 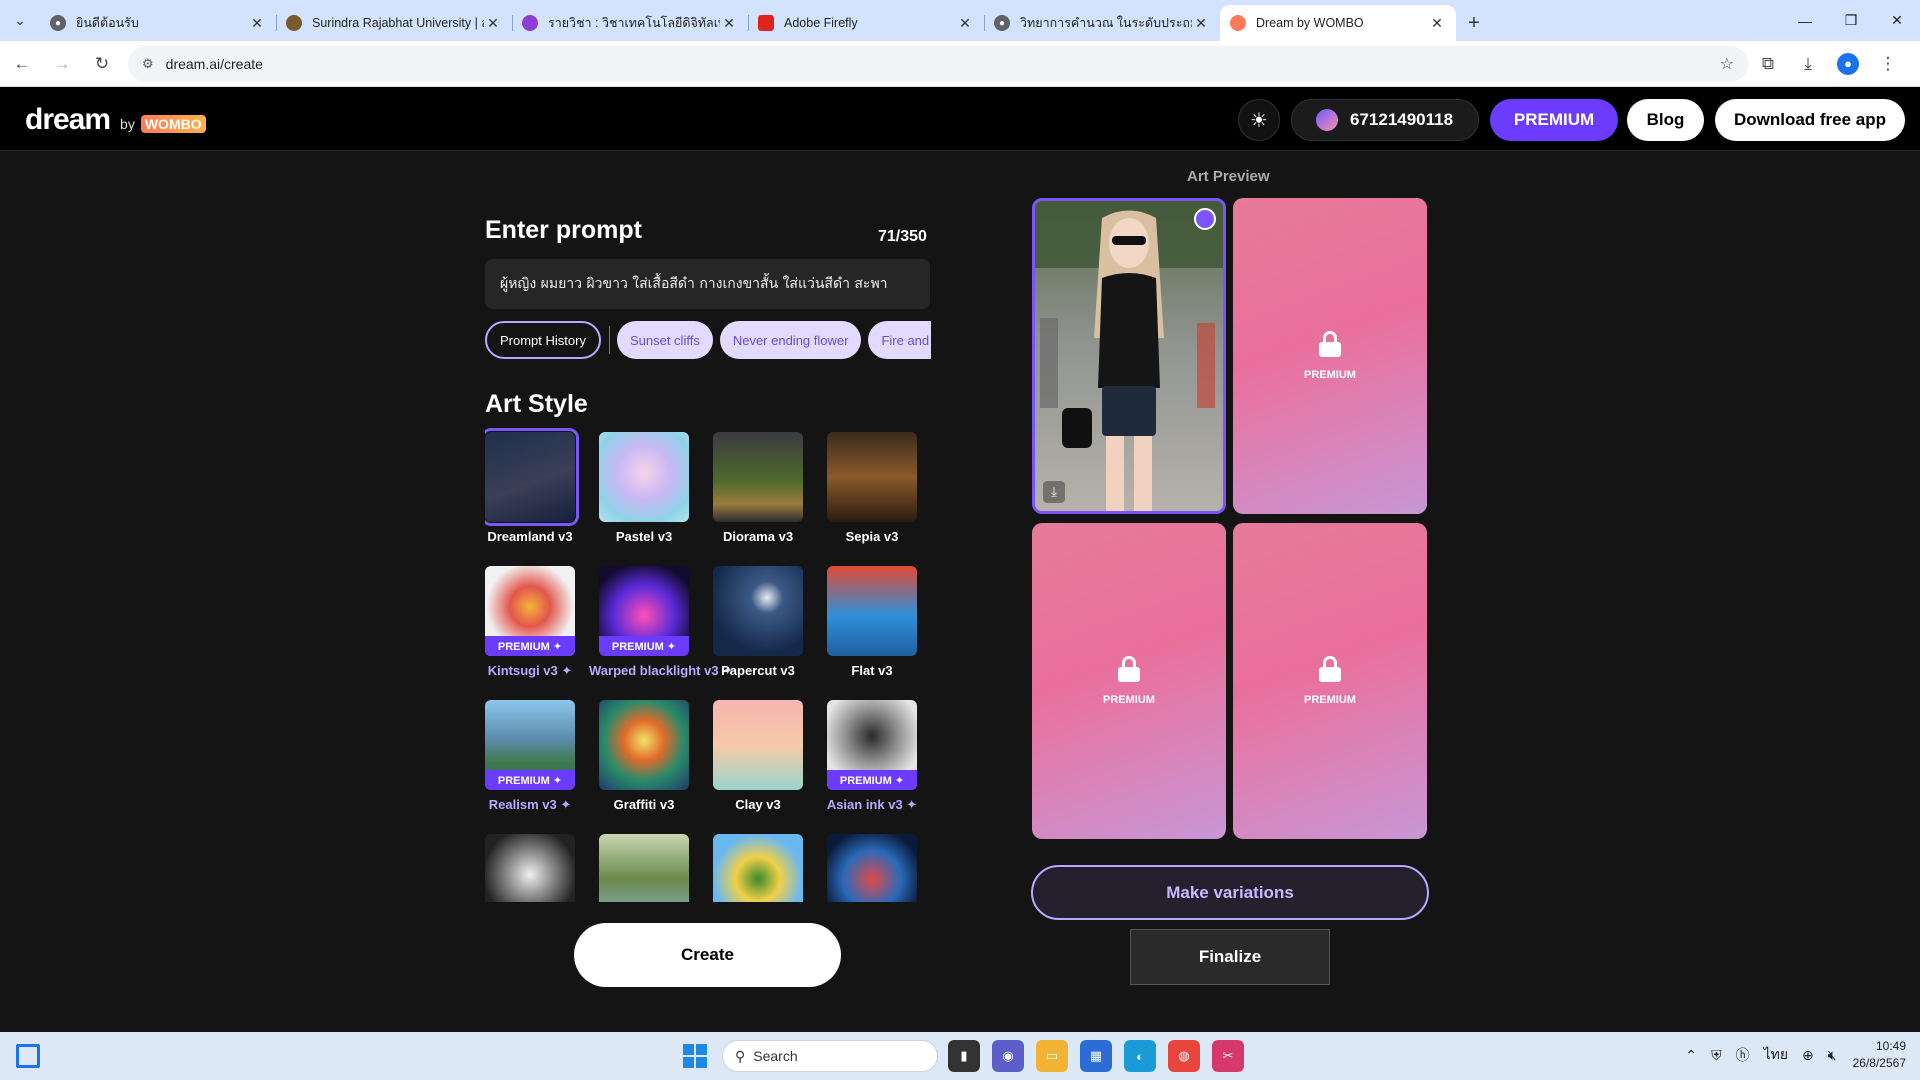 What do you see at coordinates (695, 1056) in the screenshot?
I see `windows-start-icon` at bounding box center [695, 1056].